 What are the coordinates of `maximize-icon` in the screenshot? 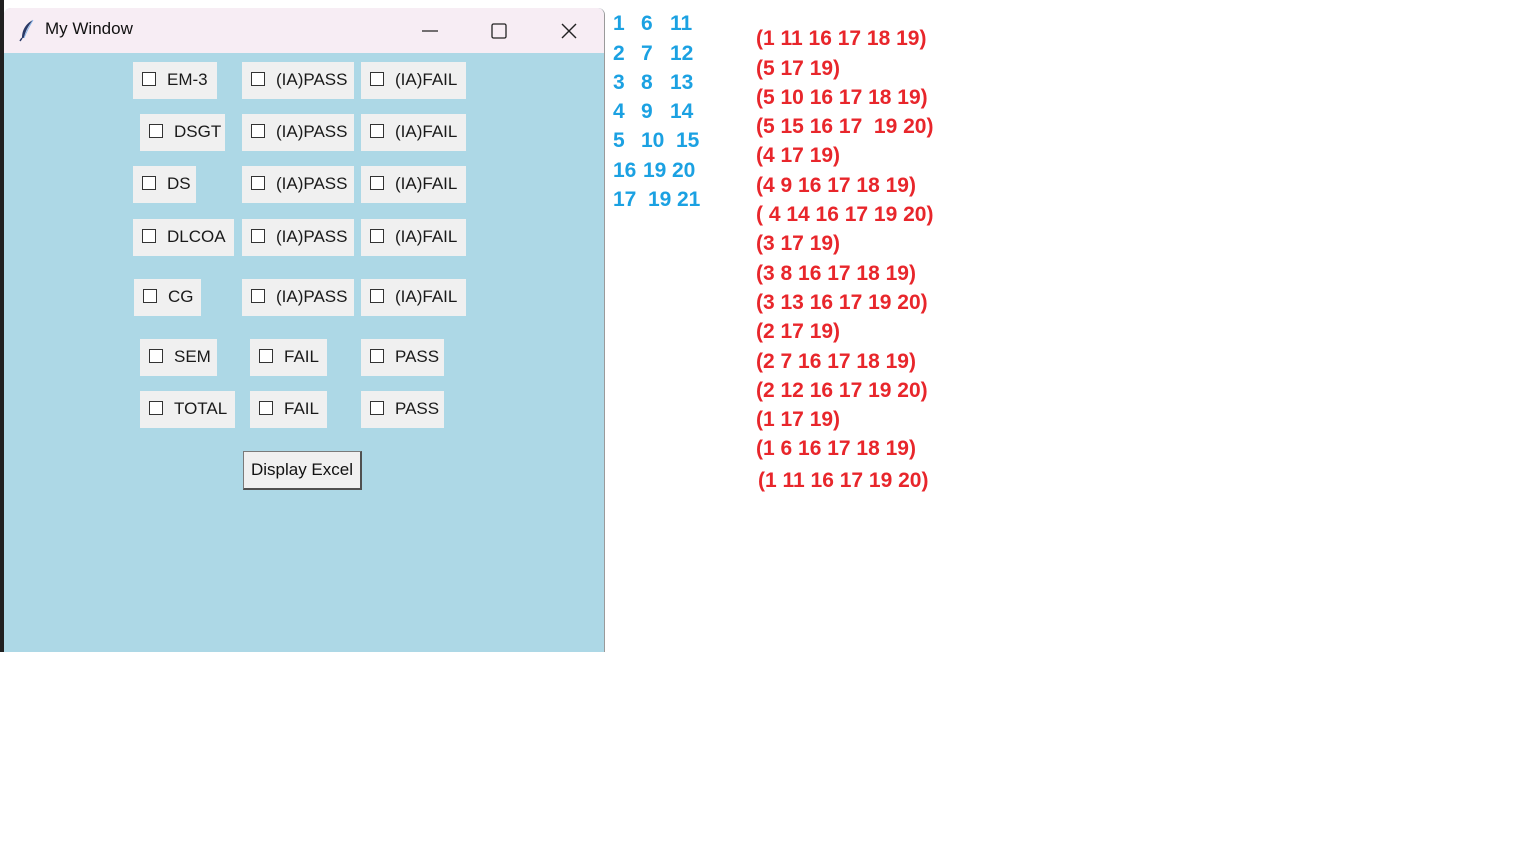 It's located at (499, 31).